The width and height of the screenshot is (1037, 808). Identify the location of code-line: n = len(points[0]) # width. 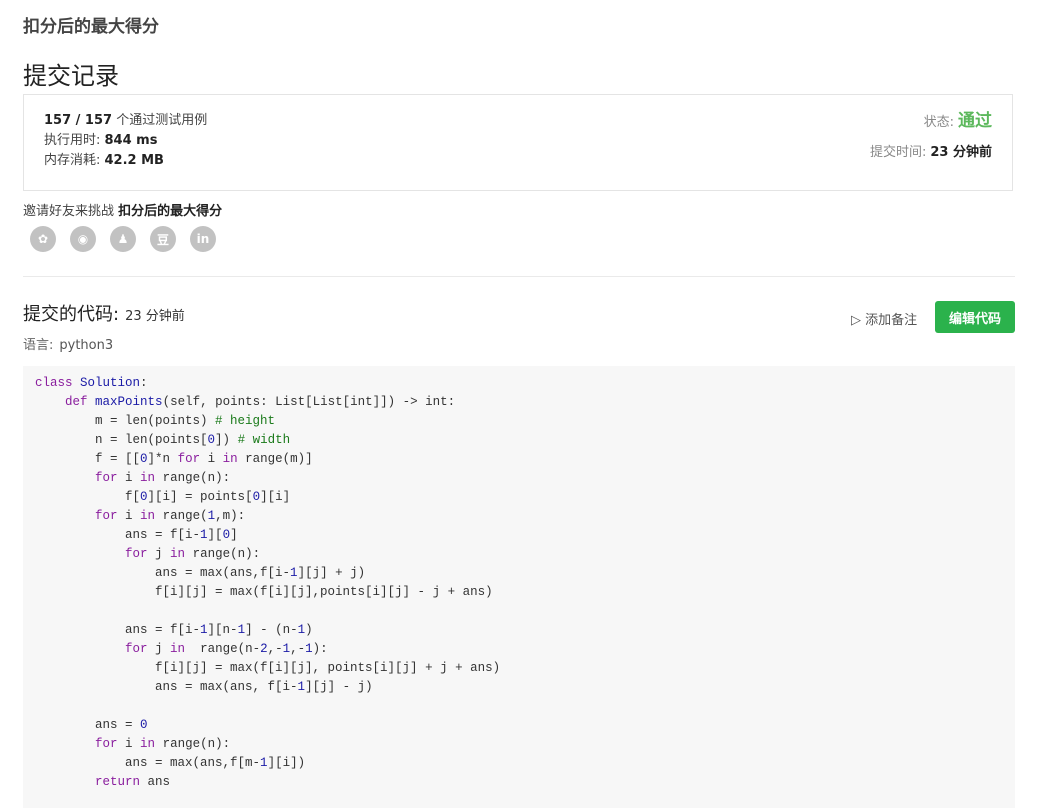
(163, 440).